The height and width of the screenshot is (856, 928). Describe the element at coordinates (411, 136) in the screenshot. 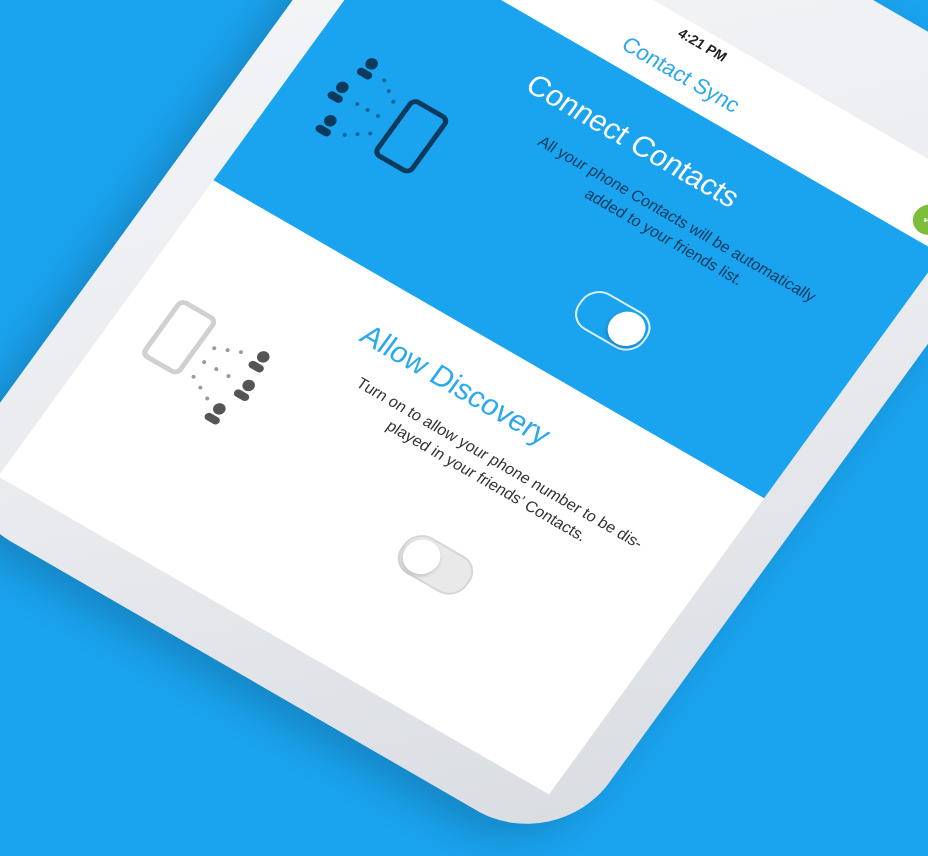

I see `phone-icon` at that location.